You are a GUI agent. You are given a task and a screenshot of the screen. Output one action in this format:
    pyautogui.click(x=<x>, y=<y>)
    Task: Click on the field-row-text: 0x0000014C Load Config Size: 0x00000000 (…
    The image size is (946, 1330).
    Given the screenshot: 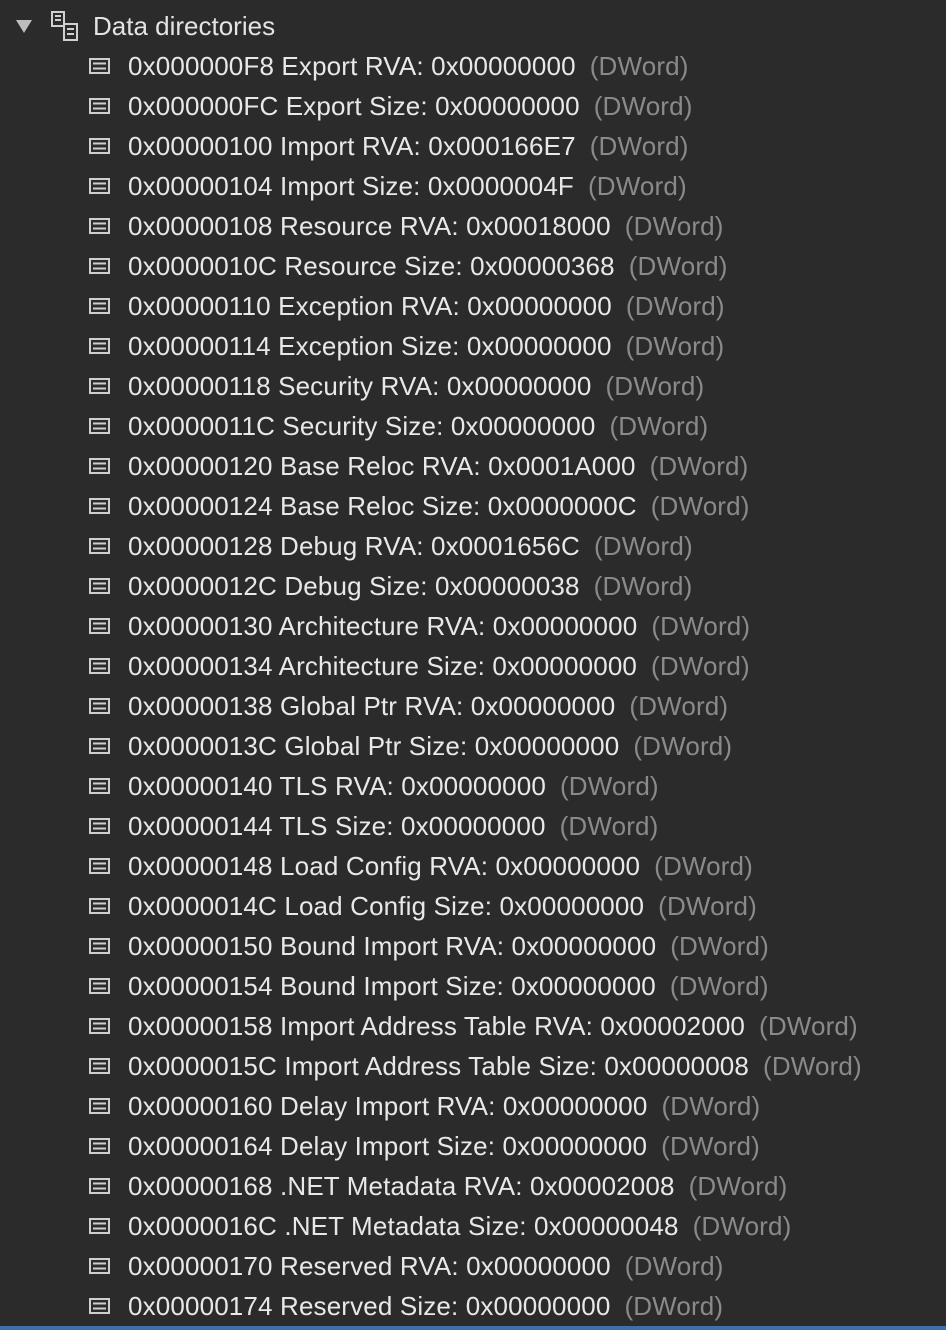 What is the action you would take?
    pyautogui.click(x=442, y=906)
    